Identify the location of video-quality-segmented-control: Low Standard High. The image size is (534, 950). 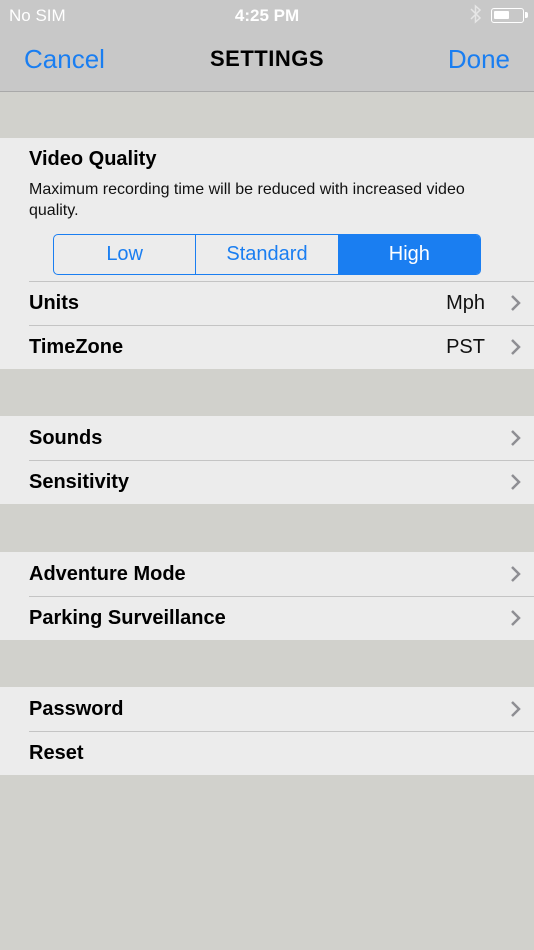
(267, 254).